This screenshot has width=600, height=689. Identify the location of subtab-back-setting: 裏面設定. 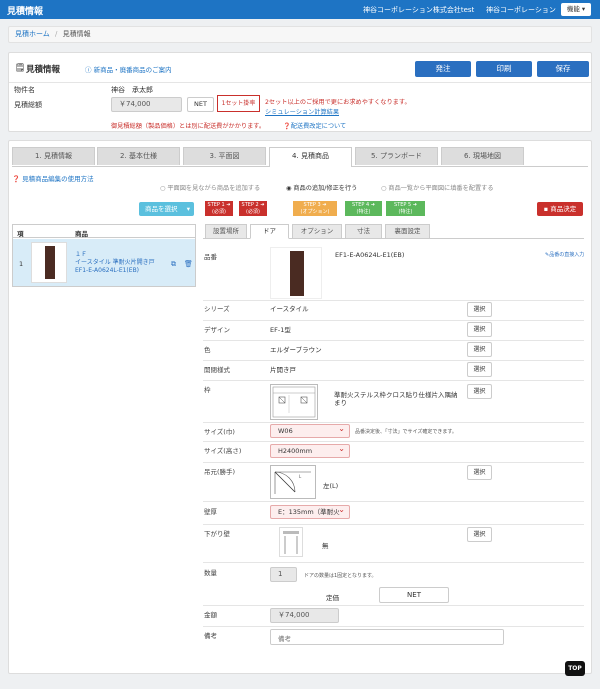
(407, 231).